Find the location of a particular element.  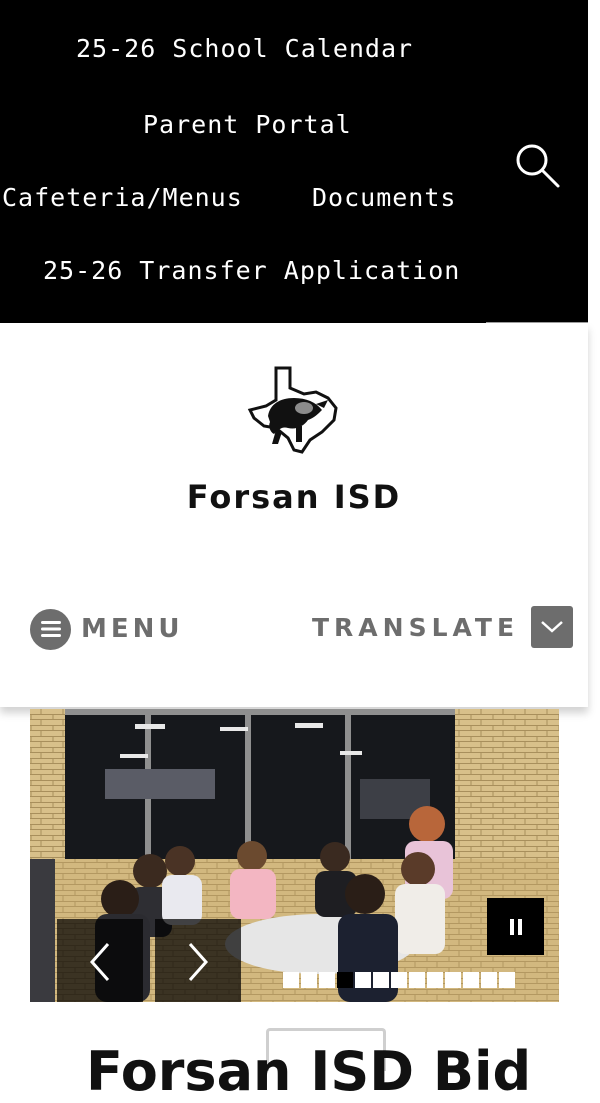

search-button is located at coordinates (536, 166).